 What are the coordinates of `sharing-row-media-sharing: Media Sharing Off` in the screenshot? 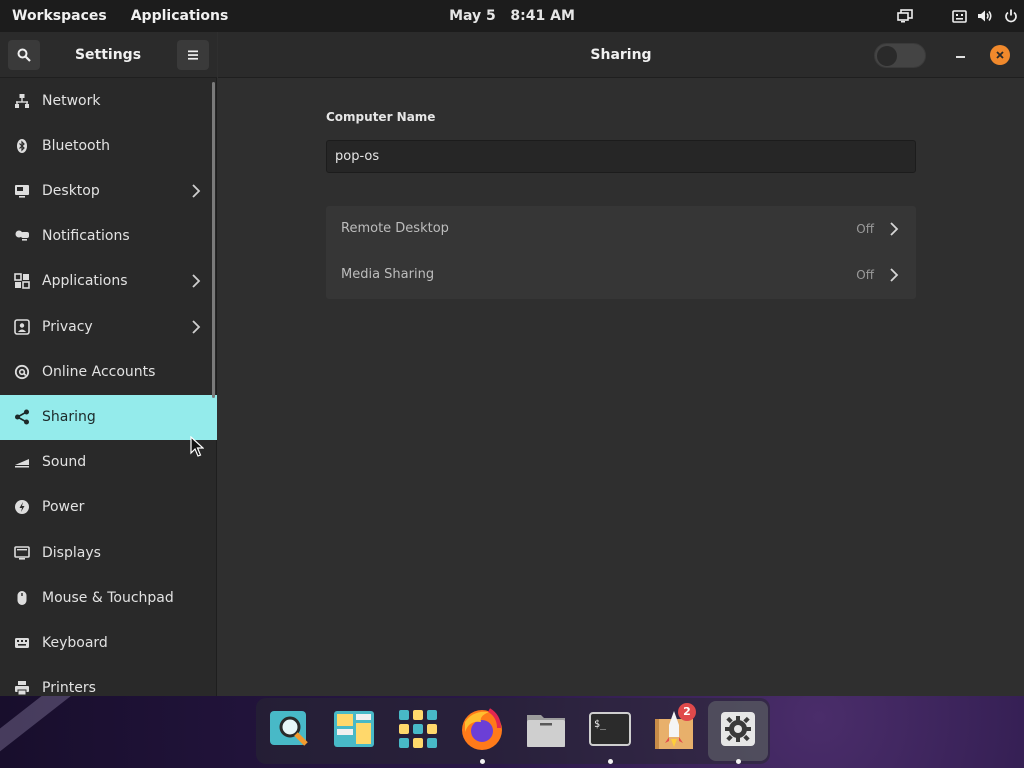 It's located at (621, 275).